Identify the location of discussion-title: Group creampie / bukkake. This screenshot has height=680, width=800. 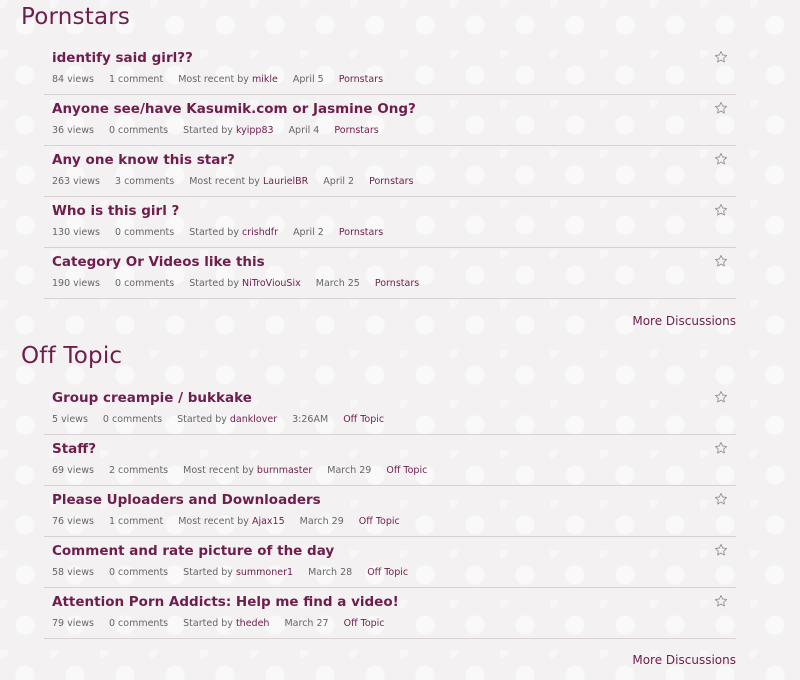
(152, 398).